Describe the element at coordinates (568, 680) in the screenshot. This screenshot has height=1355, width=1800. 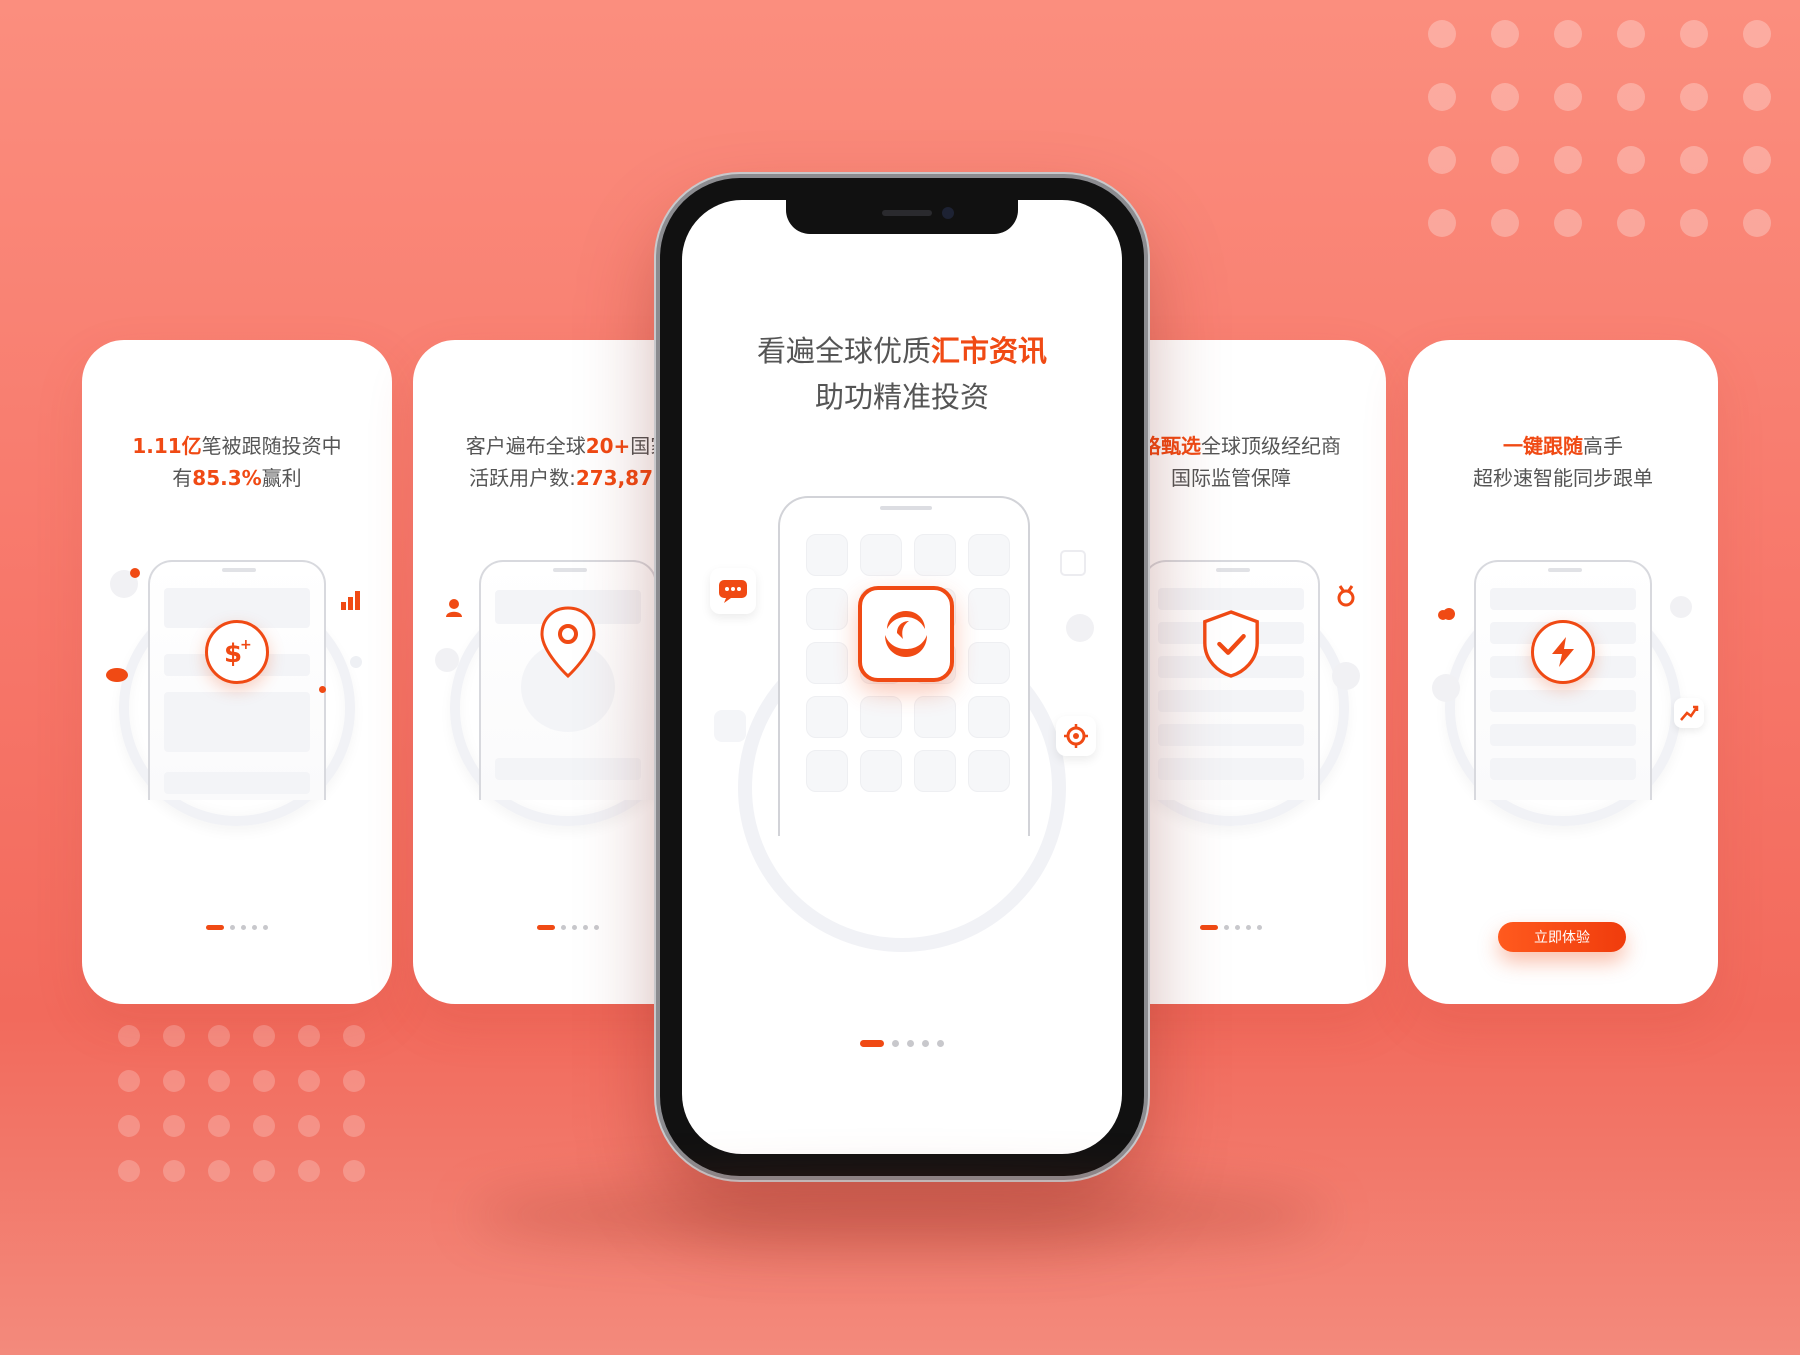
I see `illustration-phone` at that location.